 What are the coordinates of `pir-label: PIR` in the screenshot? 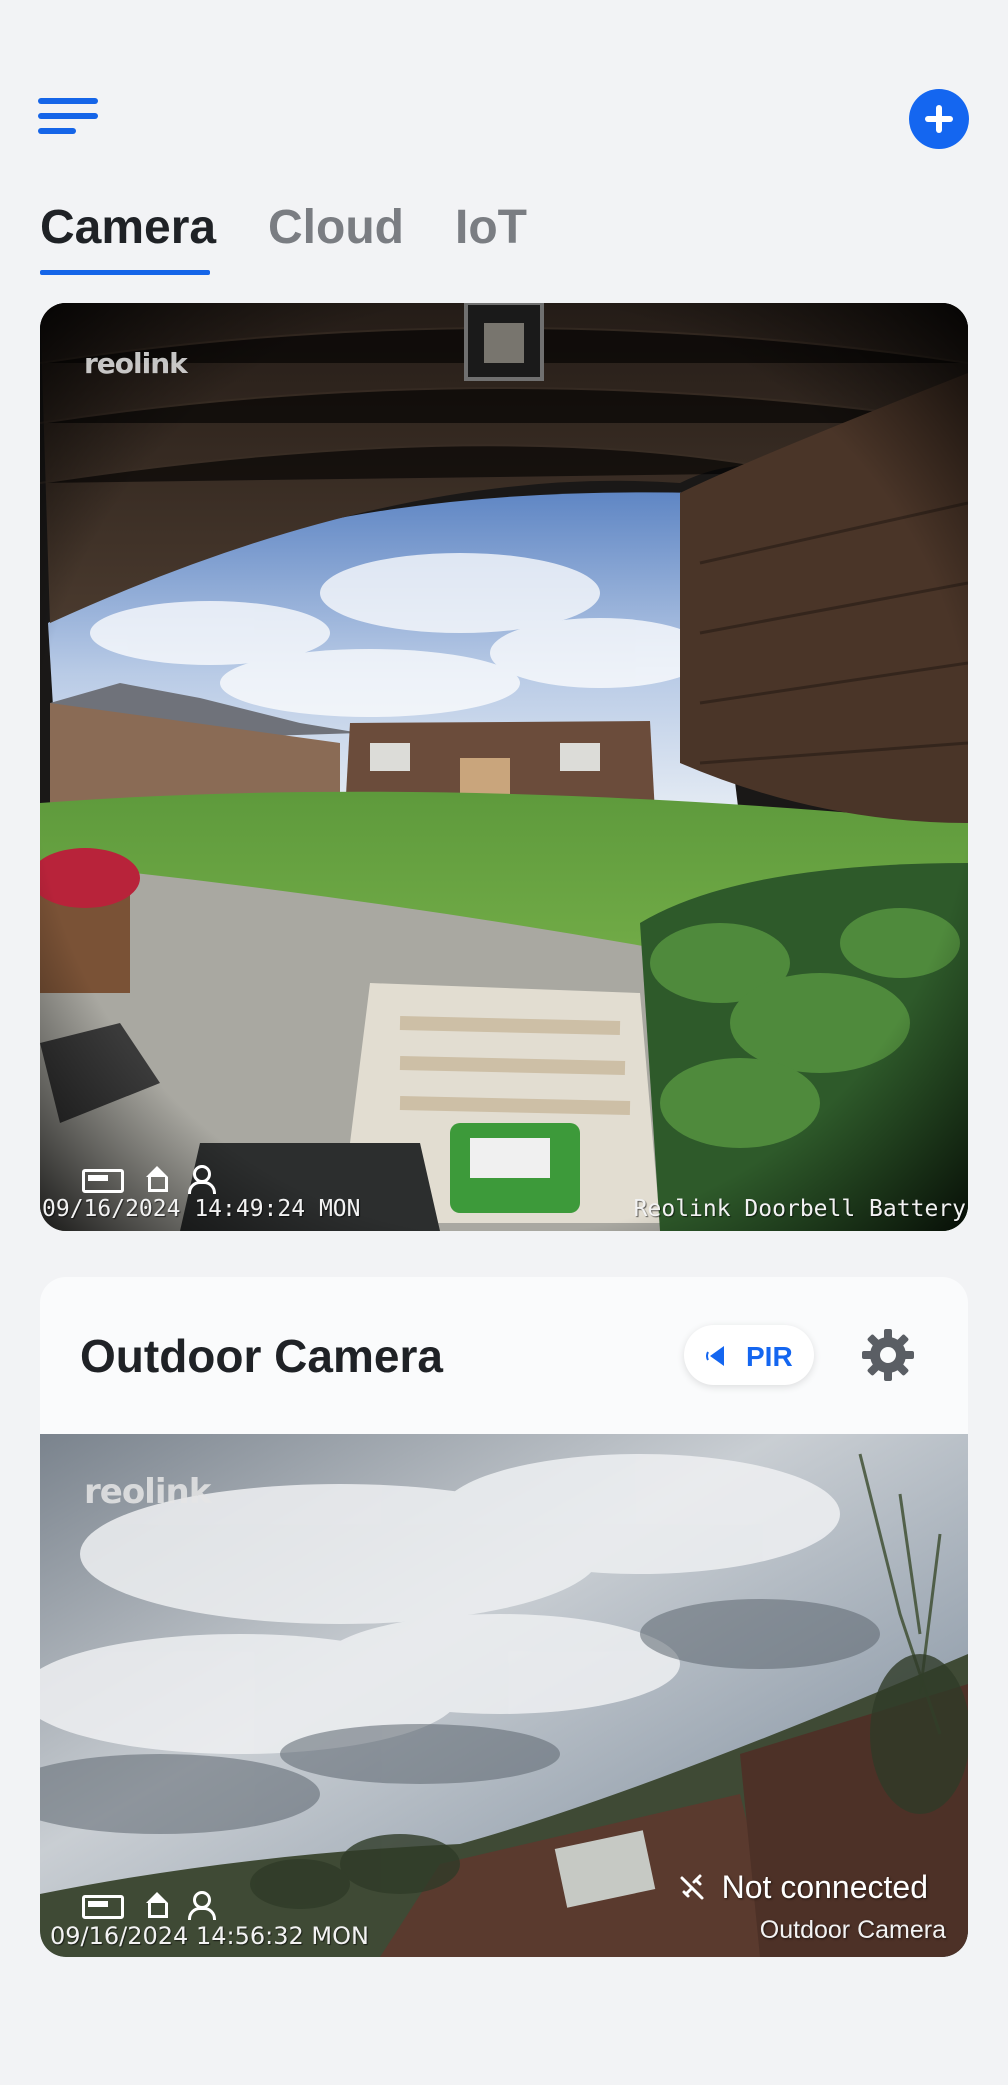 It's located at (769, 1356).